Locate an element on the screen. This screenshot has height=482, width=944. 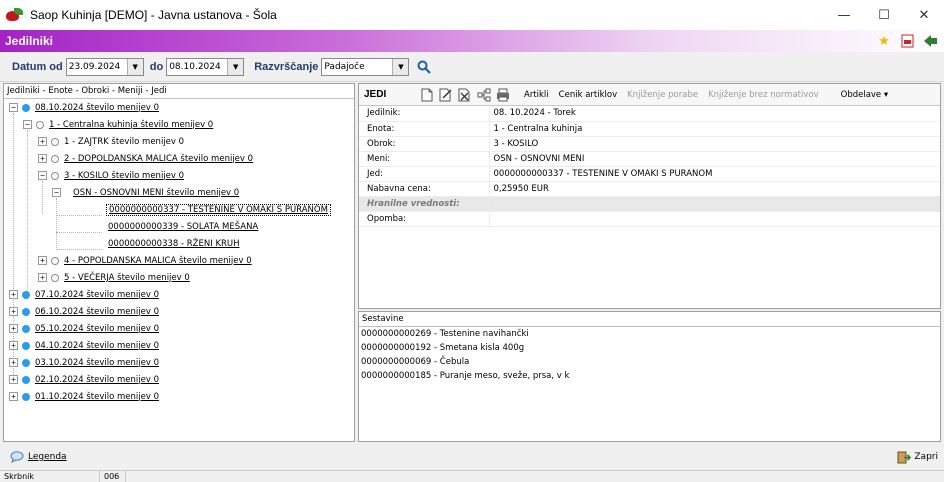
tree-item-day: + 05.10.2024 število menijev 0 is located at coordinates (84, 328).